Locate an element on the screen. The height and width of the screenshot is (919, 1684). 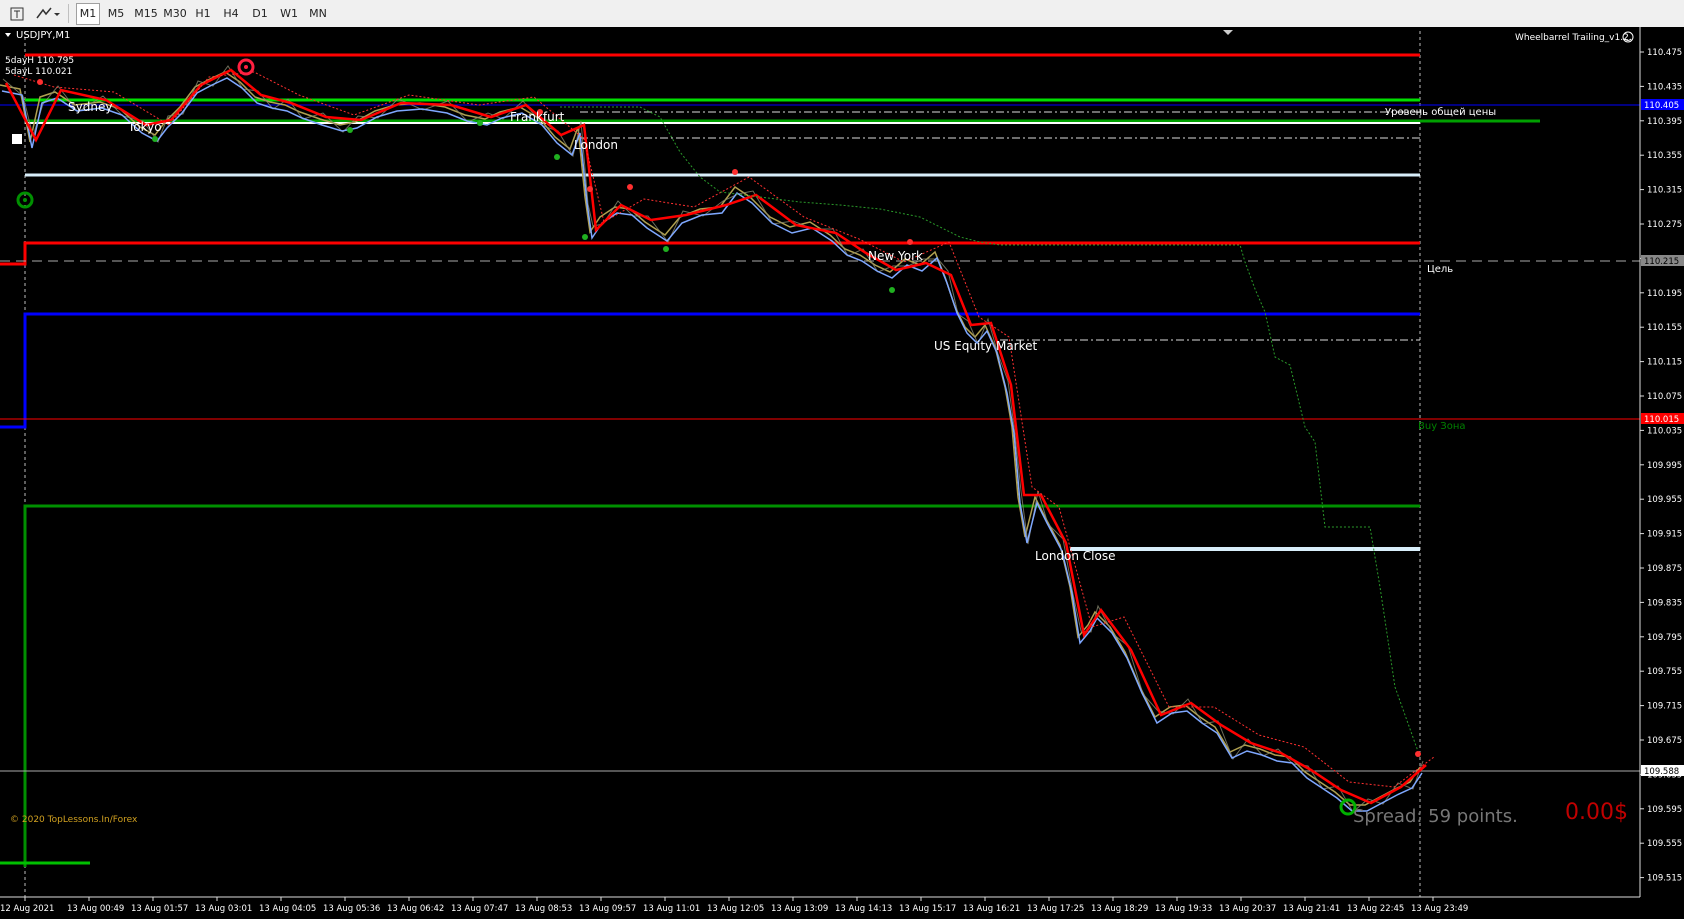
white-square-marker is located at coordinates (17, 139).